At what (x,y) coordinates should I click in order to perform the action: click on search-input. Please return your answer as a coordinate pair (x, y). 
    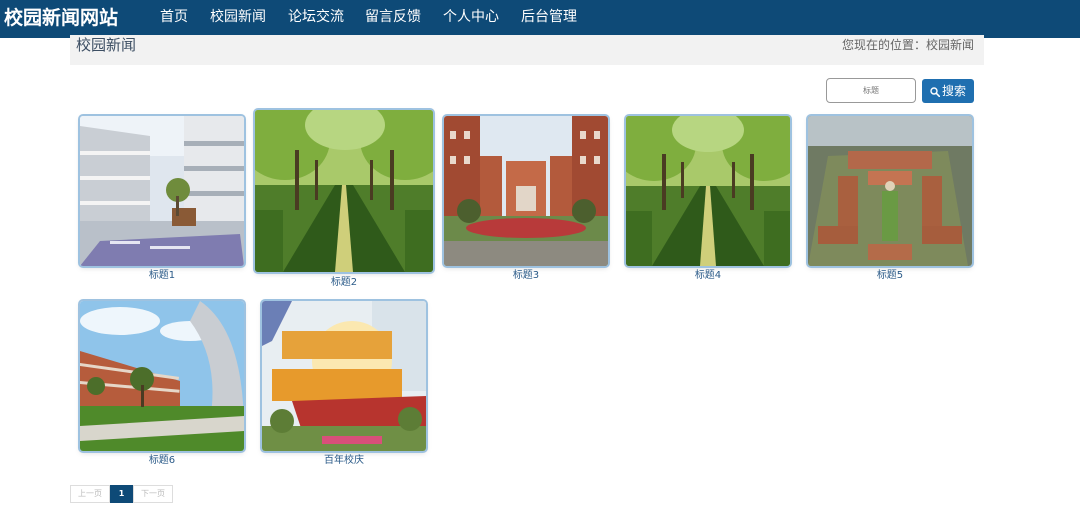
    Looking at the image, I should click on (871, 90).